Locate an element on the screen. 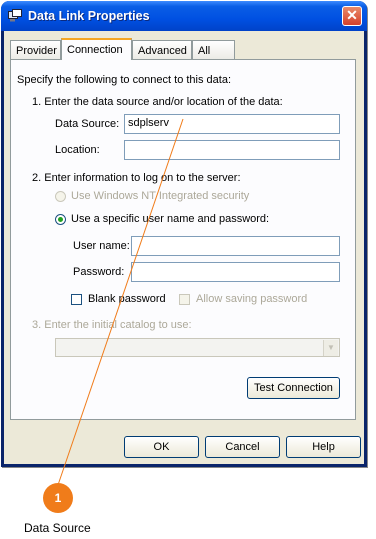 Image resolution: width=376 pixels, height=539 pixels. tab-connection: Connection is located at coordinates (96, 49).